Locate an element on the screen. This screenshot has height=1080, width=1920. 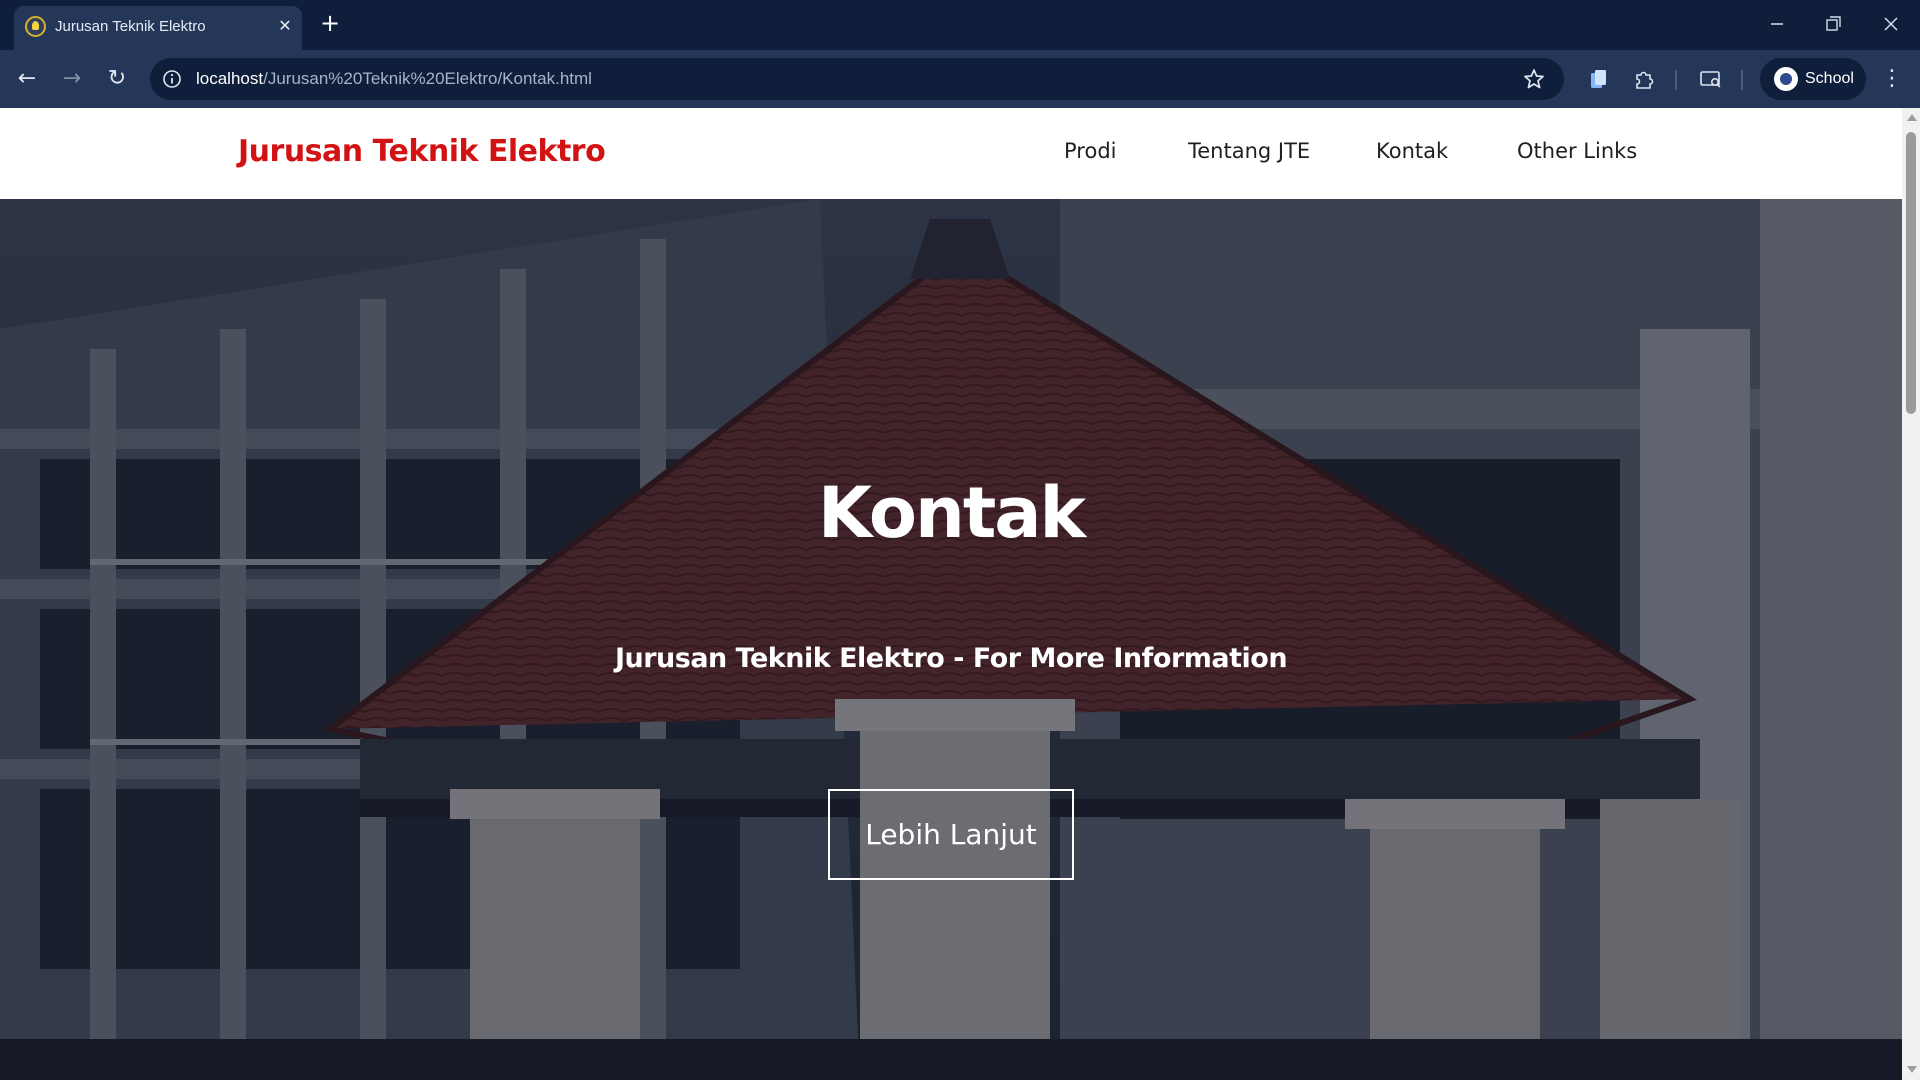
page-scrollbar is located at coordinates (1911, 594).